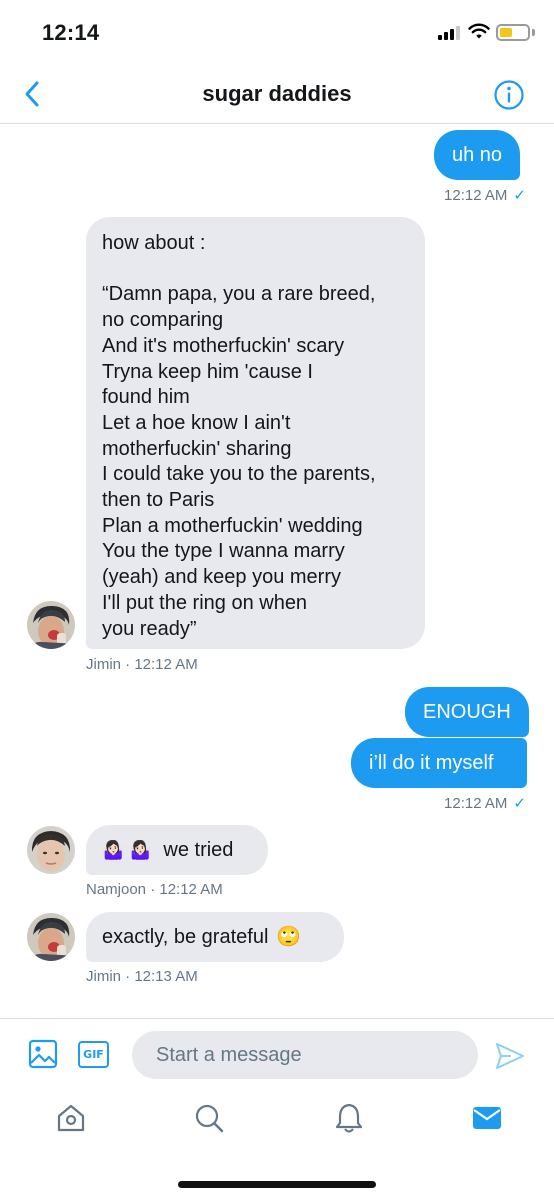 The image size is (554, 1200). What do you see at coordinates (43, 1054) in the screenshot?
I see `image-icon` at bounding box center [43, 1054].